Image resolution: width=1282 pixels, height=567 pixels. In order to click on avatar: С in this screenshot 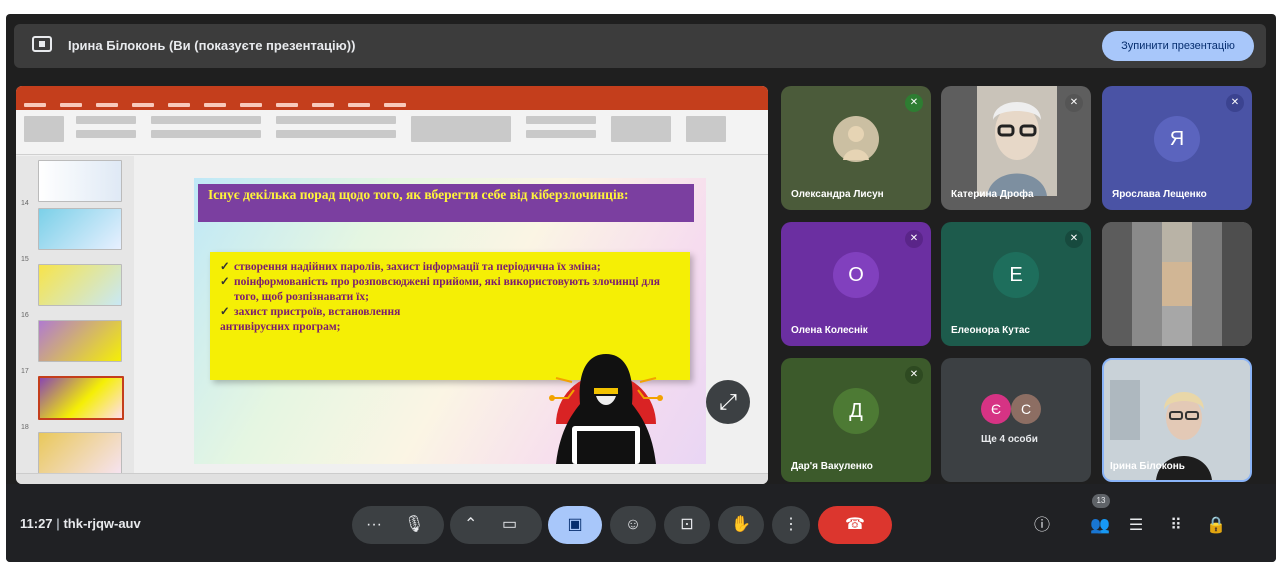, I will do `click(1026, 409)`.